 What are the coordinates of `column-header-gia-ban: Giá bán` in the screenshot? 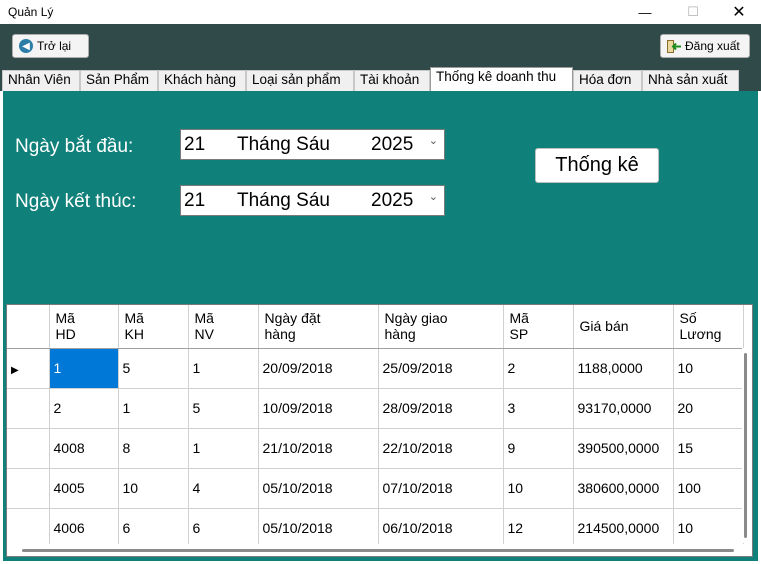 It's located at (623, 327).